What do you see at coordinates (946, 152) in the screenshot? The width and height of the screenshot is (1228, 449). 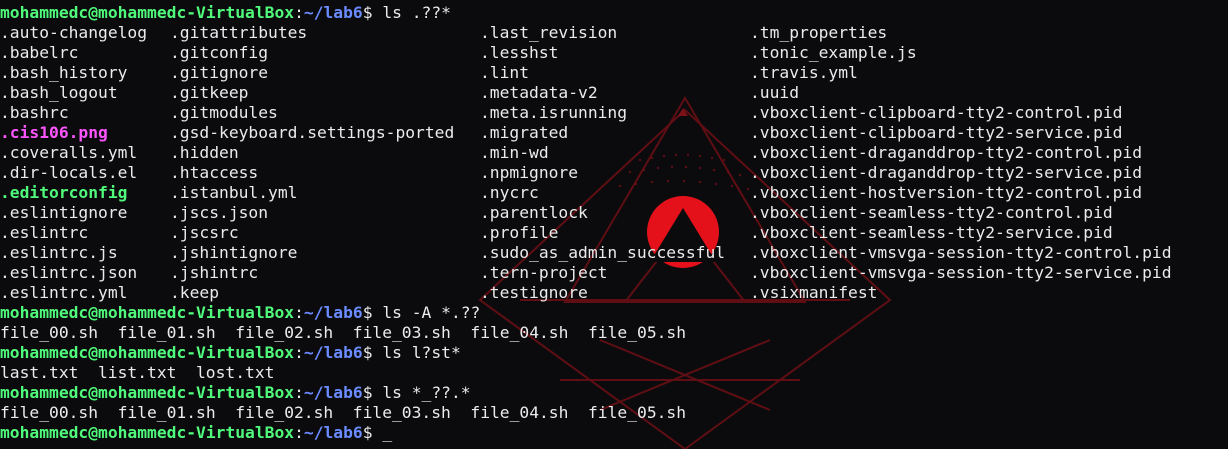 I see `file-entry: .vboxclient-draganddrop-tty2-control.pid` at bounding box center [946, 152].